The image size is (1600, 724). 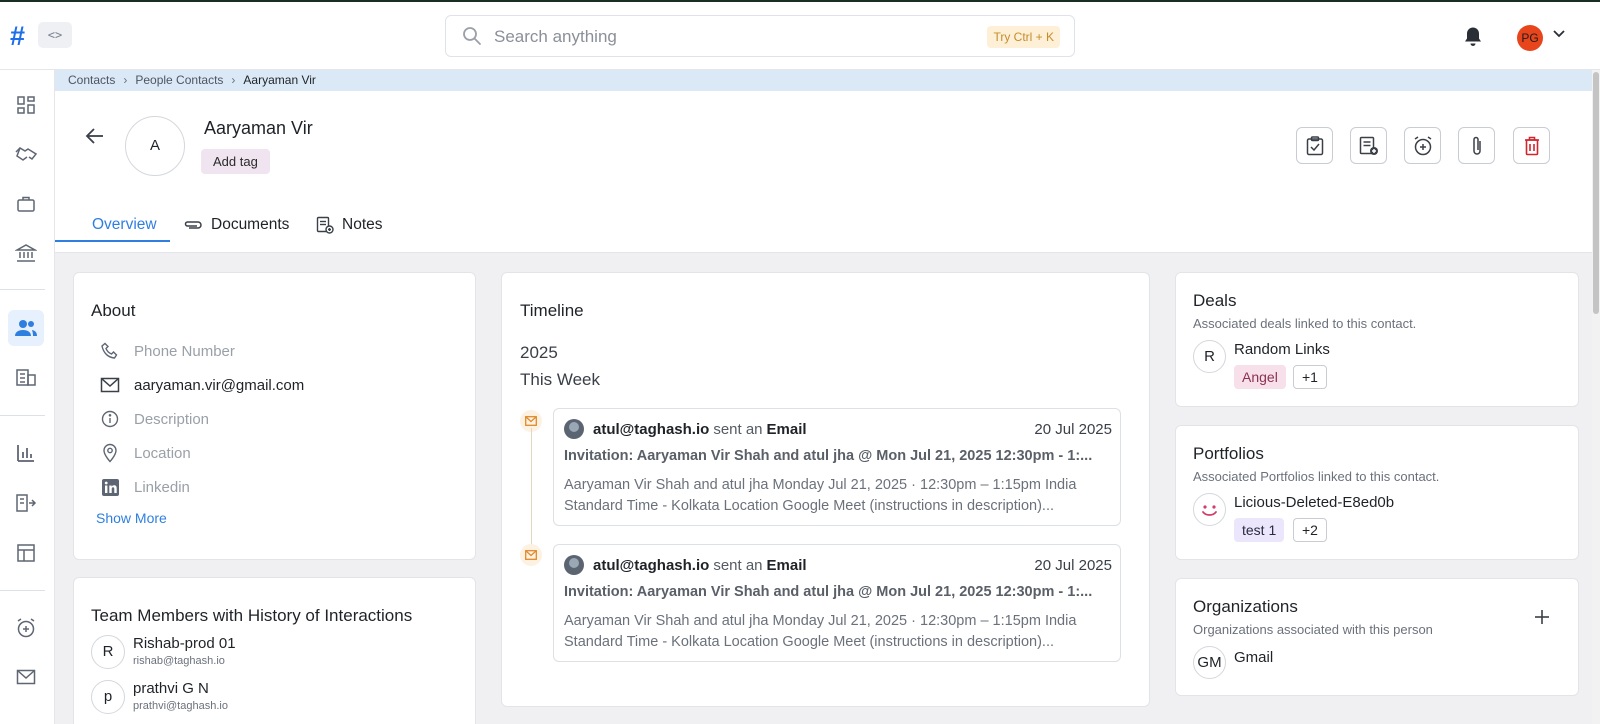 What do you see at coordinates (95, 136) in the screenshot?
I see `back-arrow-icon` at bounding box center [95, 136].